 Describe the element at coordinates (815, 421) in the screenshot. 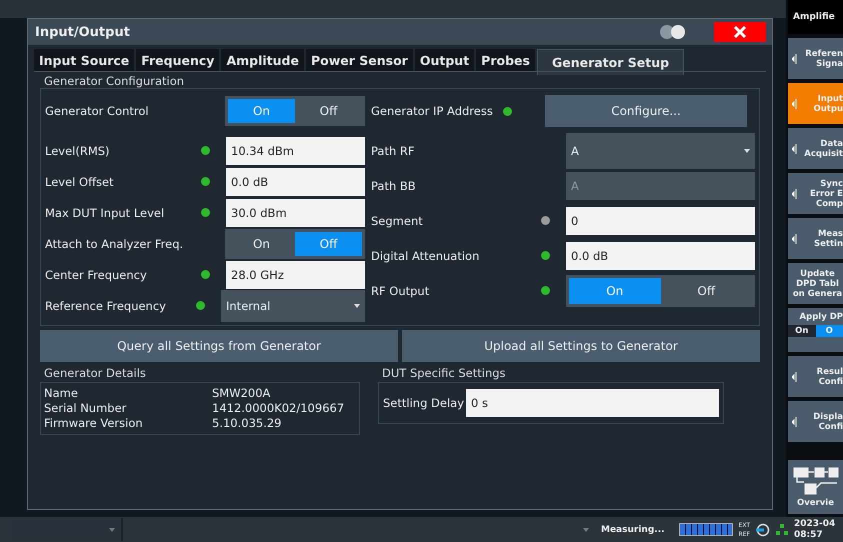

I see `softkey-button: Displa Confi` at that location.